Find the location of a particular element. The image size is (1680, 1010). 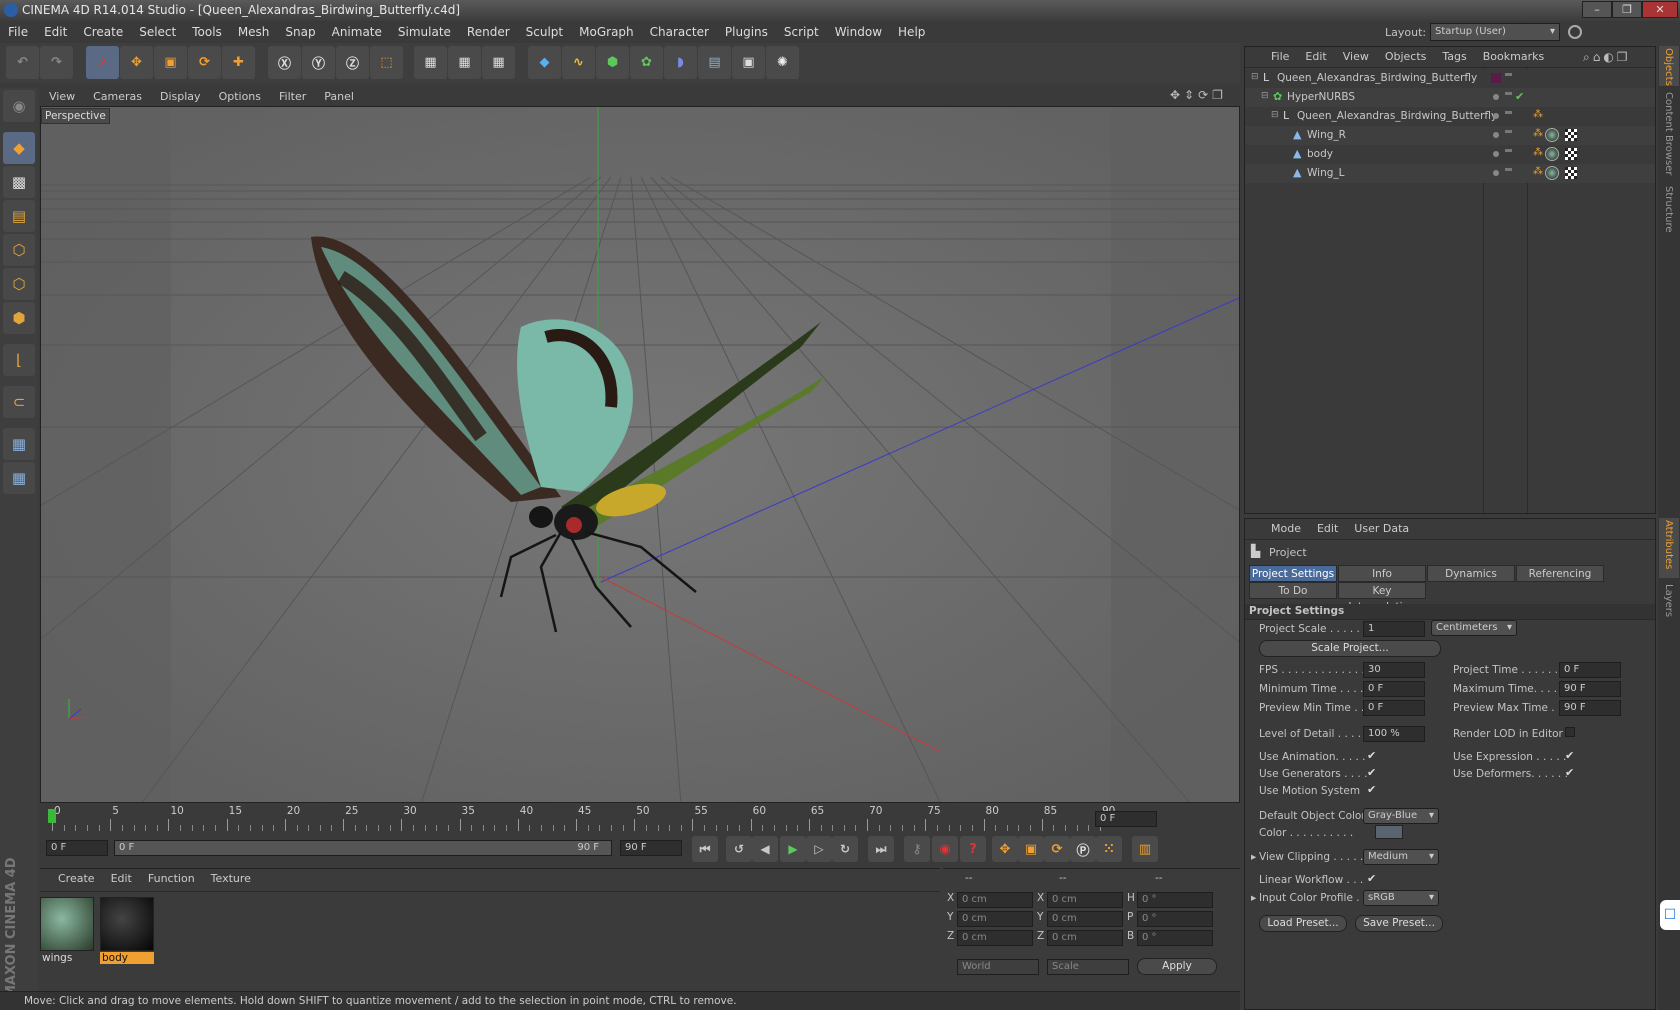

time-setting-field: 30 is located at coordinates (1394, 670).